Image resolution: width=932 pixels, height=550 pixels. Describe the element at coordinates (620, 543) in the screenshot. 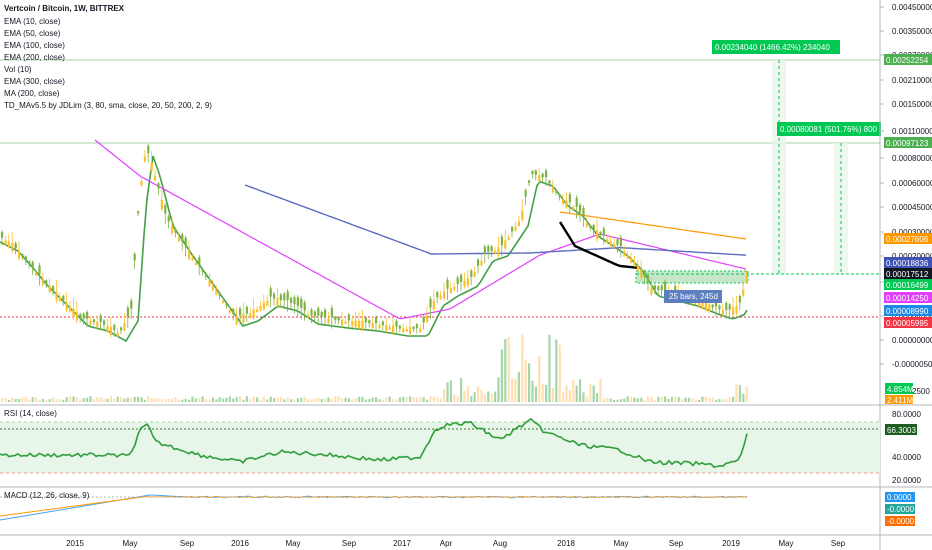

I see `time-axis-label: May` at that location.